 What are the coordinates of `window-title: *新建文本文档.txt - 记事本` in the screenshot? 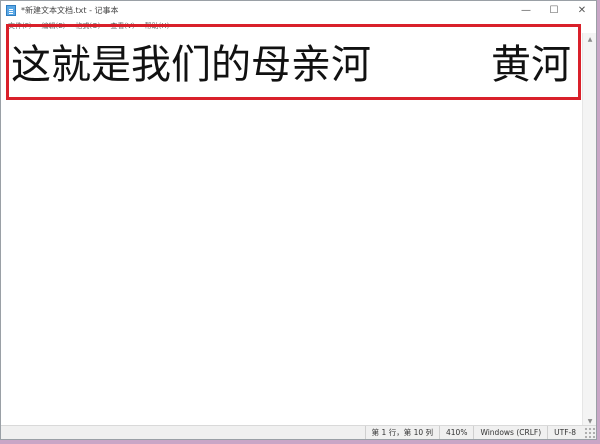 It's located at (70, 10).